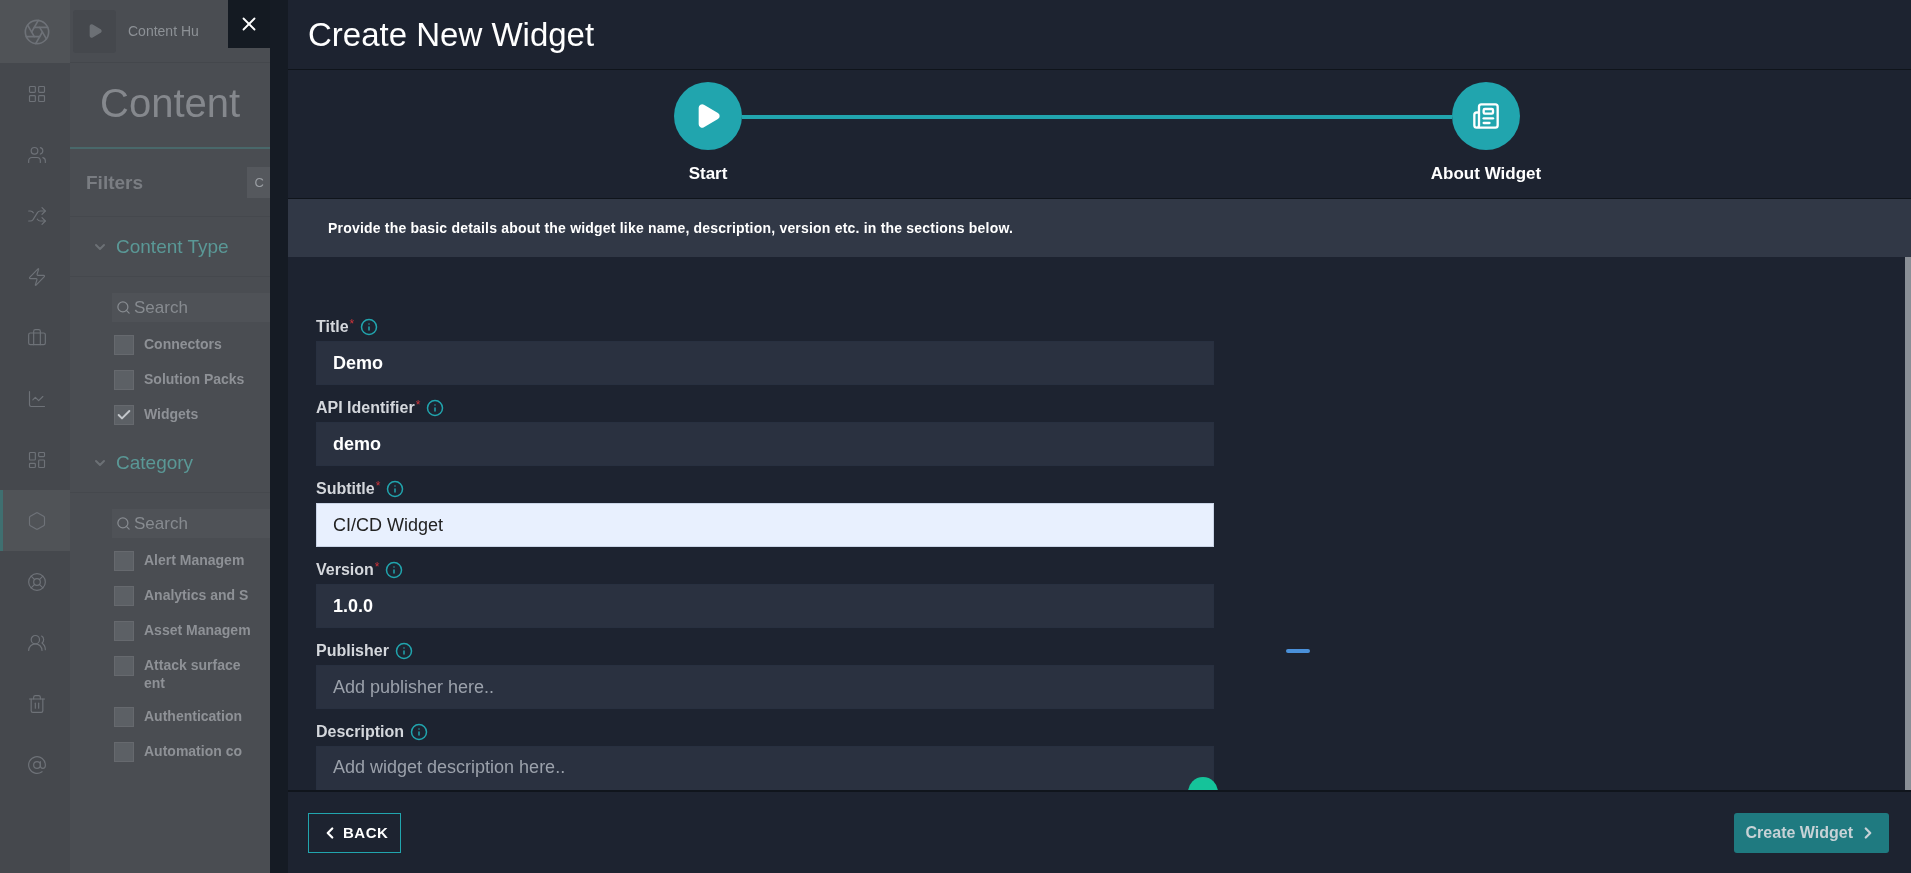 This screenshot has height=873, width=1911. What do you see at coordinates (765, 687) in the screenshot?
I see `input-field: Add publisher here..` at bounding box center [765, 687].